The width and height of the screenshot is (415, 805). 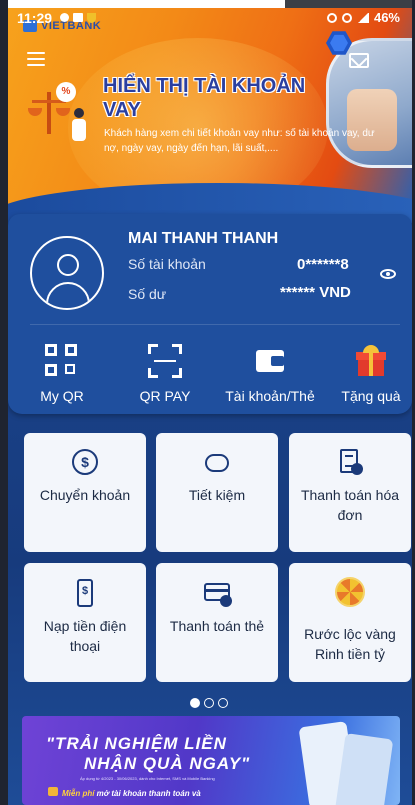 I want to click on piggy-bank-icon, so click(x=217, y=463).